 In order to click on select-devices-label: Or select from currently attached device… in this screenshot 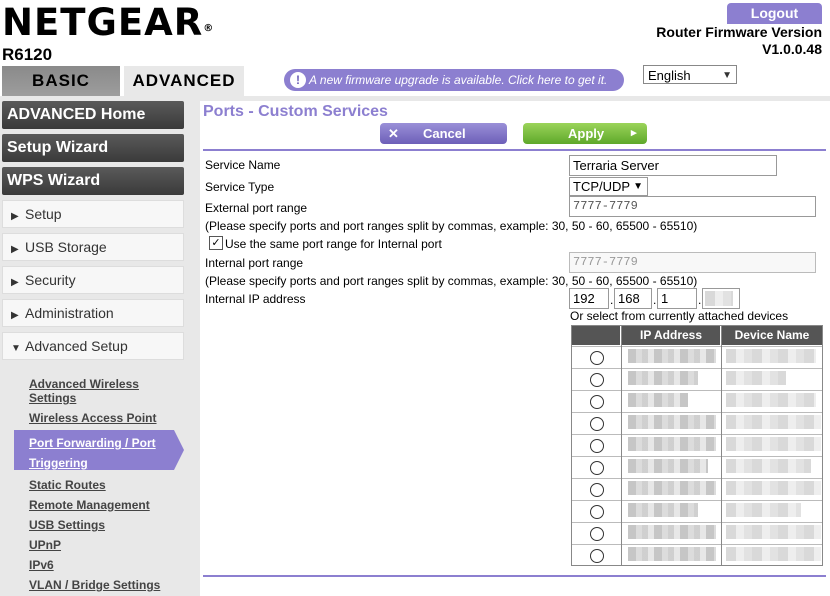, I will do `click(679, 316)`.